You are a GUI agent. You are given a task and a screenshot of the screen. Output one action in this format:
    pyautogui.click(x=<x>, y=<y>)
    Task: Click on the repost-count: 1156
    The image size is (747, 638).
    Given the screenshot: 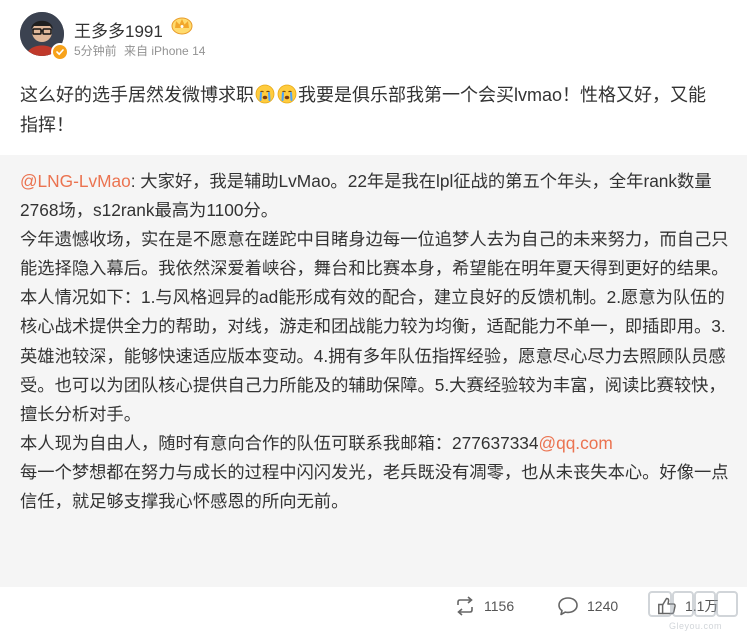 What is the action you would take?
    pyautogui.click(x=499, y=606)
    